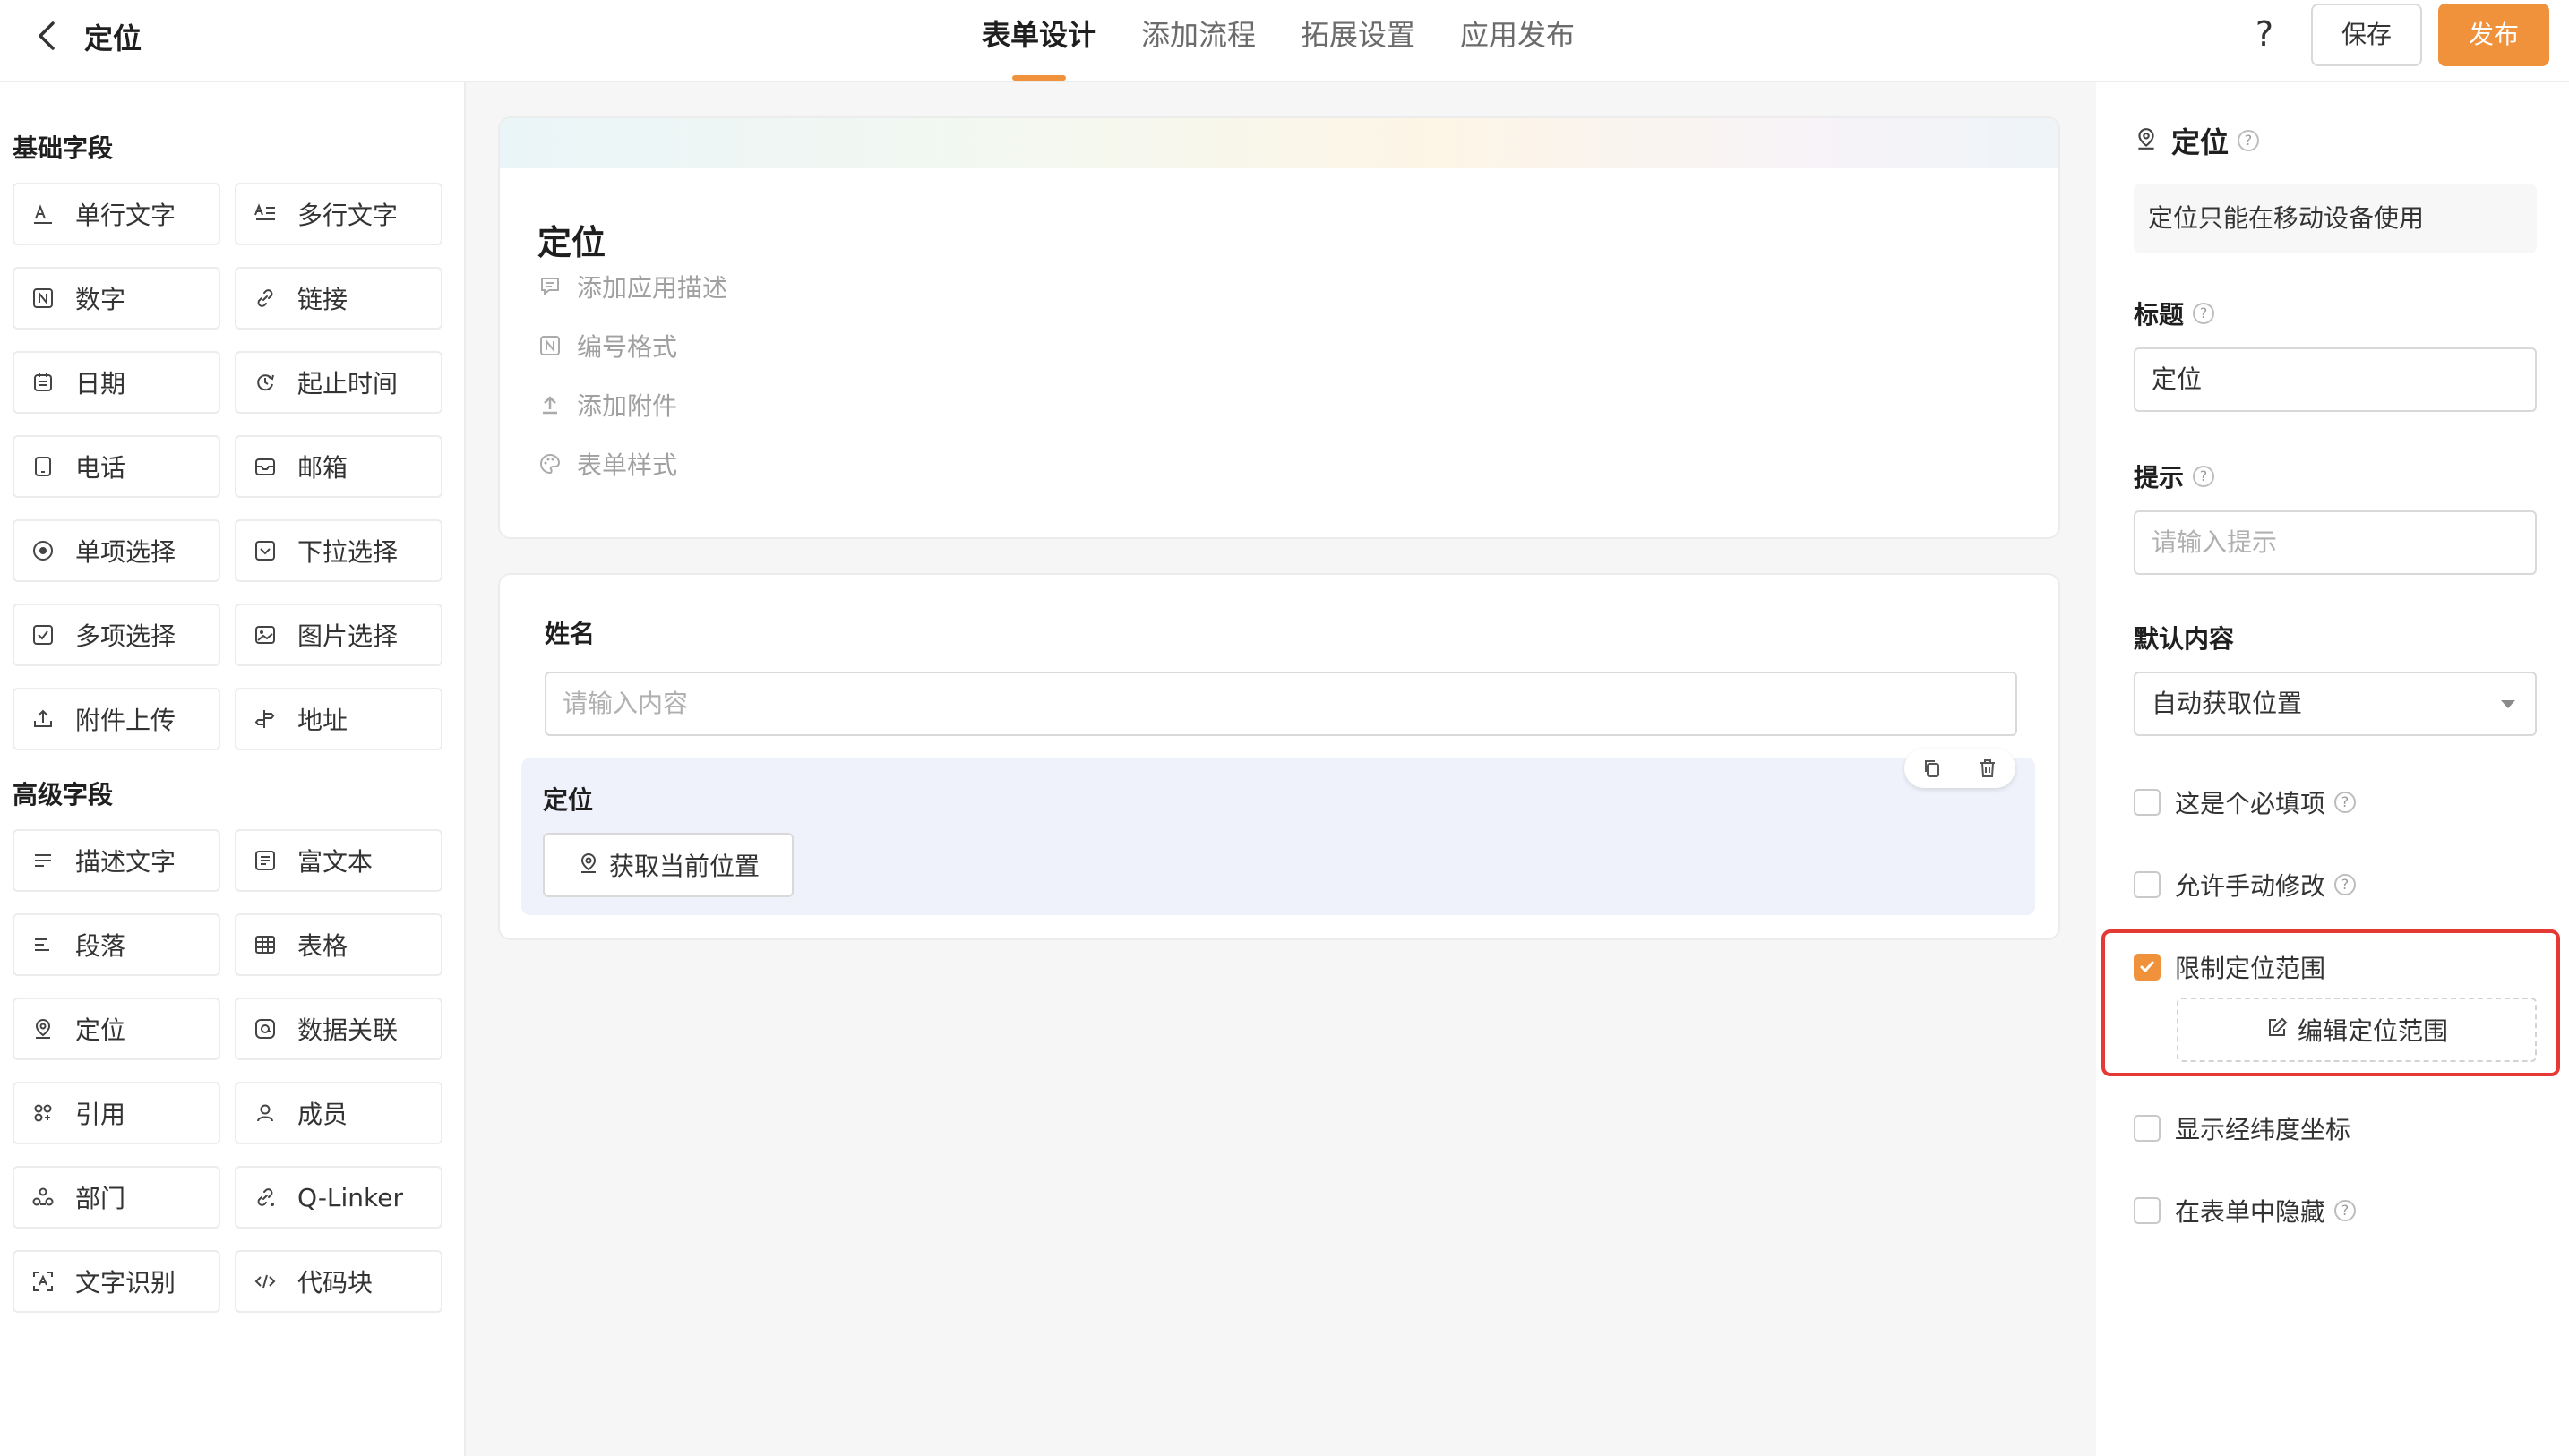 This screenshot has width=2569, height=1456. I want to click on field-address: 地址, so click(338, 719).